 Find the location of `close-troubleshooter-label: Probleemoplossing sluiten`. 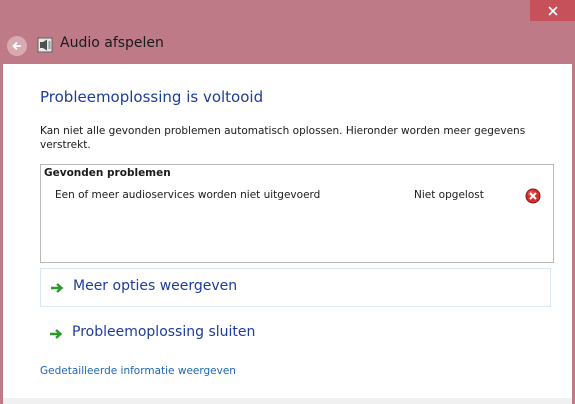

close-troubleshooter-label: Probleemoplossing sluiten is located at coordinates (164, 332).